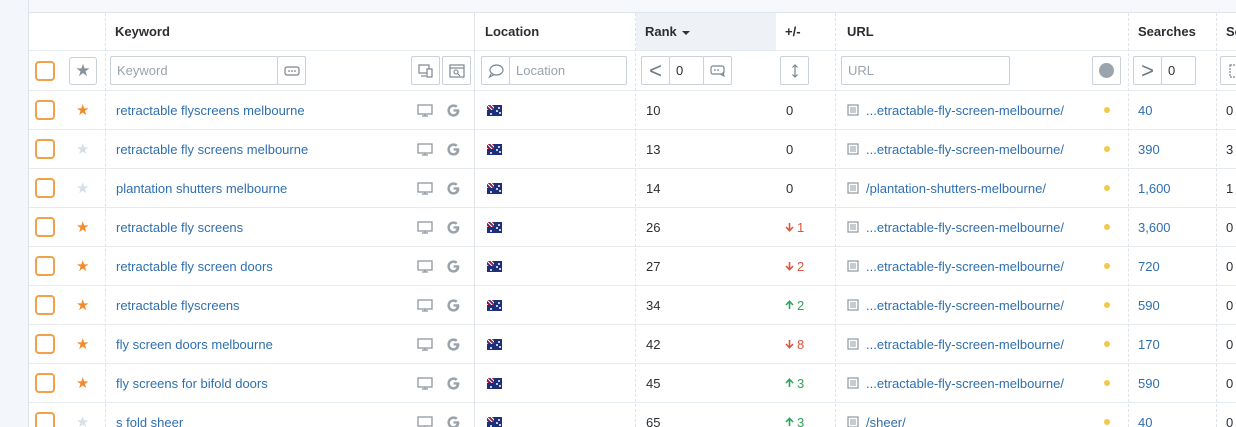 Image resolution: width=1236 pixels, height=427 pixels. I want to click on keyword-cell: fly screens for bifold doors, so click(192, 383).